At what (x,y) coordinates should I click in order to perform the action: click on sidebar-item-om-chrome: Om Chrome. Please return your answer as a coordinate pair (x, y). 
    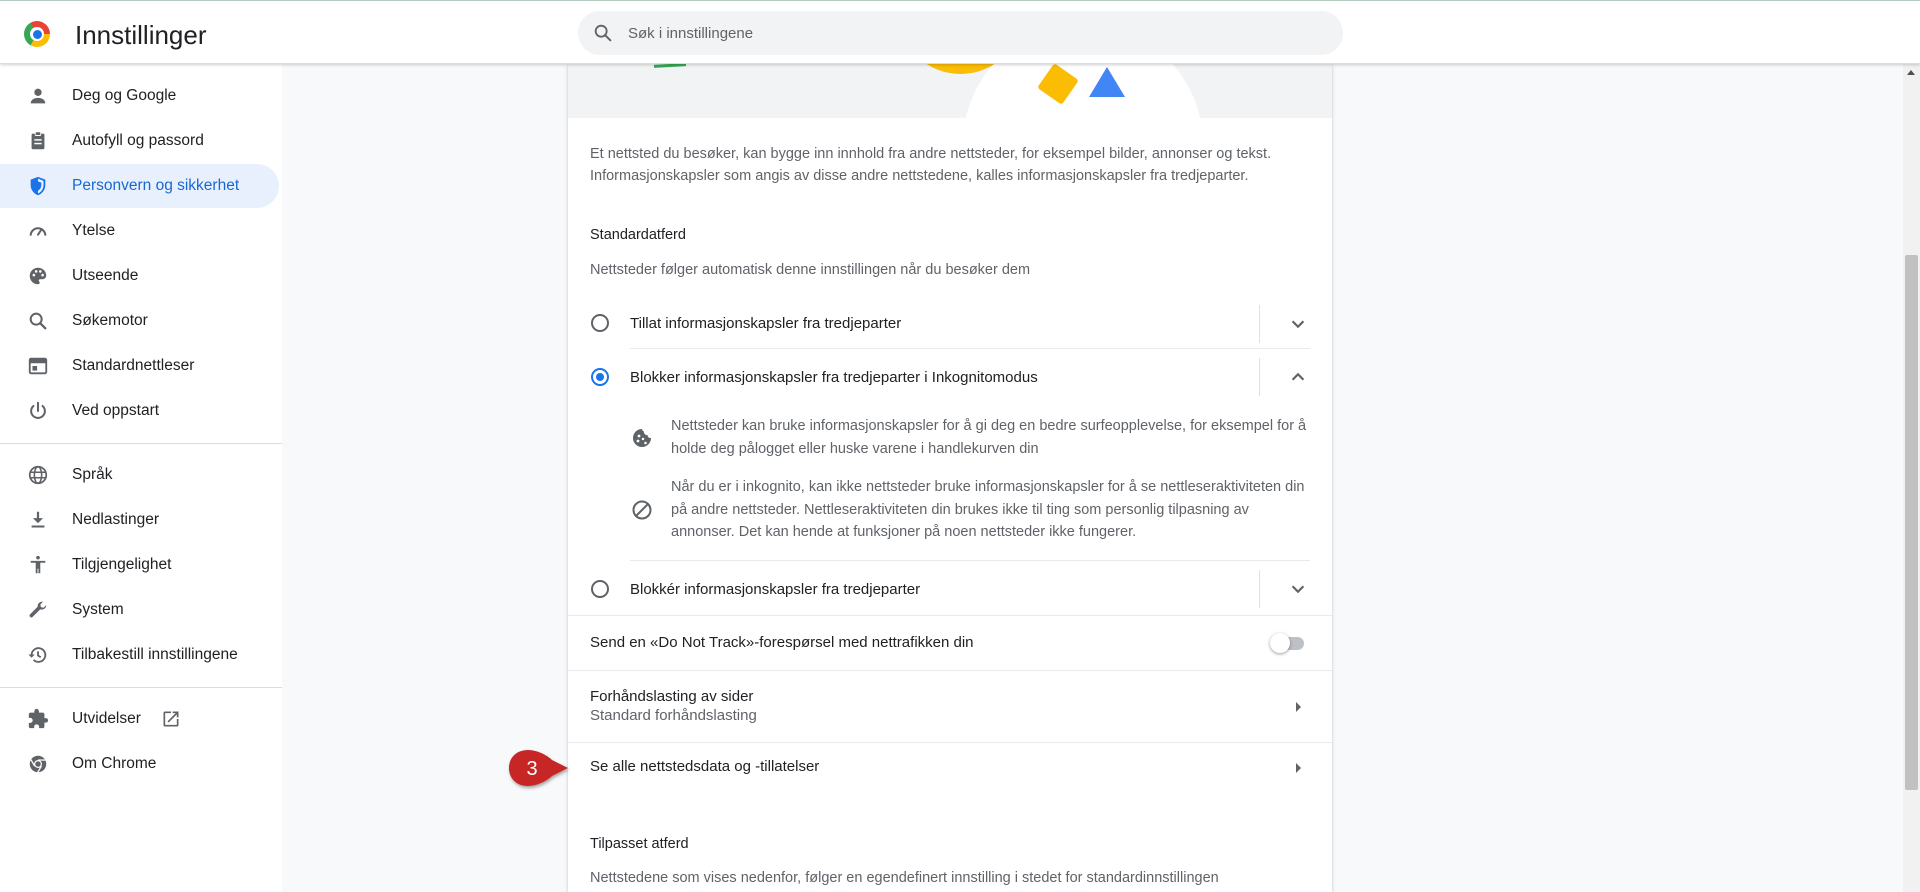
    Looking at the image, I should click on (139, 764).